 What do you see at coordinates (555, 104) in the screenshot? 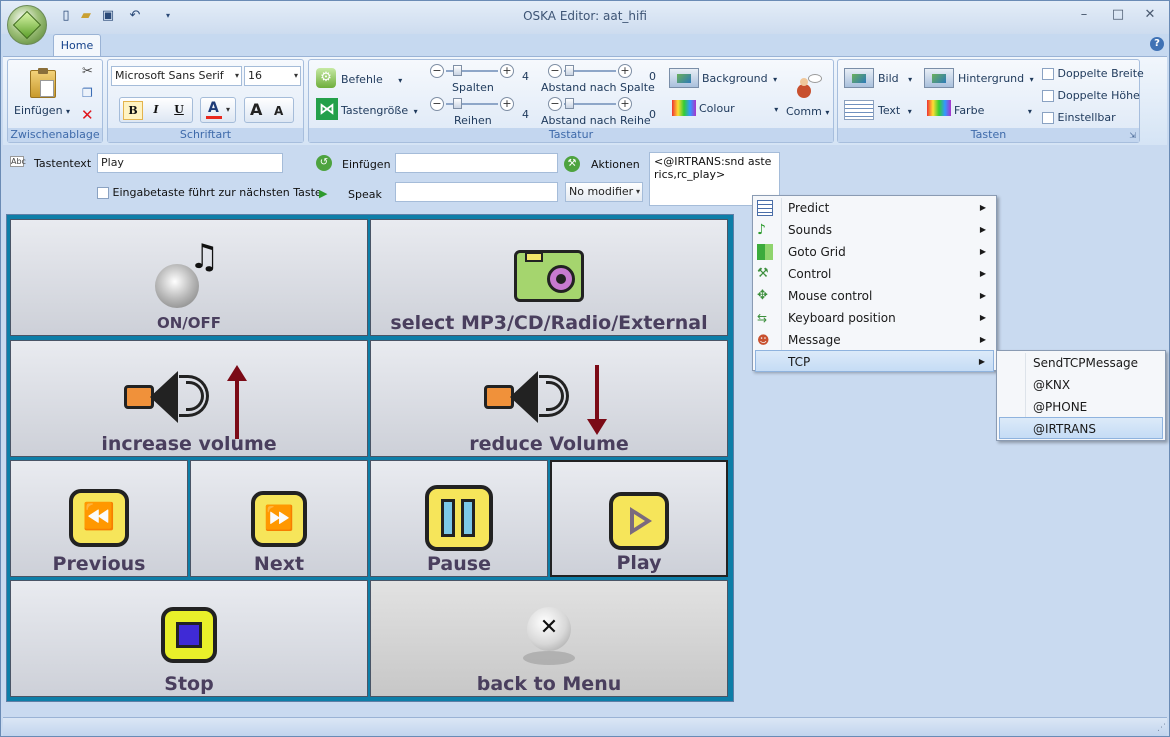
I see `rowspace-decrease-button: −` at bounding box center [555, 104].